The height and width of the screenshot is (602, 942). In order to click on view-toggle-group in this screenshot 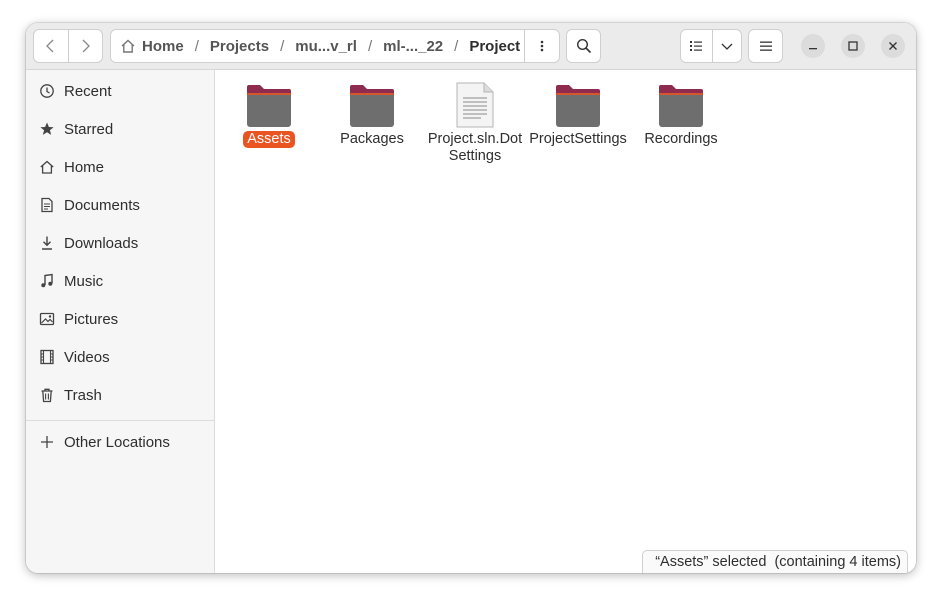, I will do `click(711, 46)`.